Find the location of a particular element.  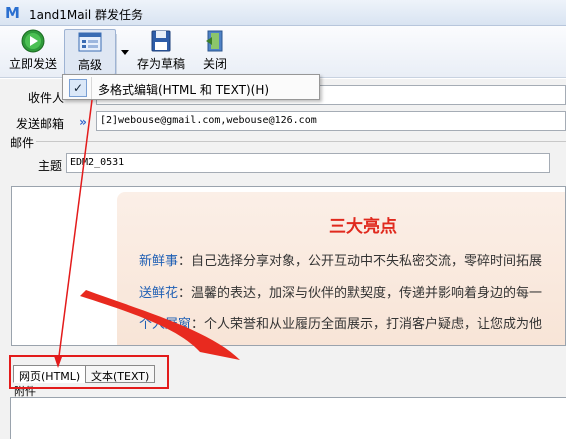

save-draft-label: 存为草稿 is located at coordinates (160, 64).